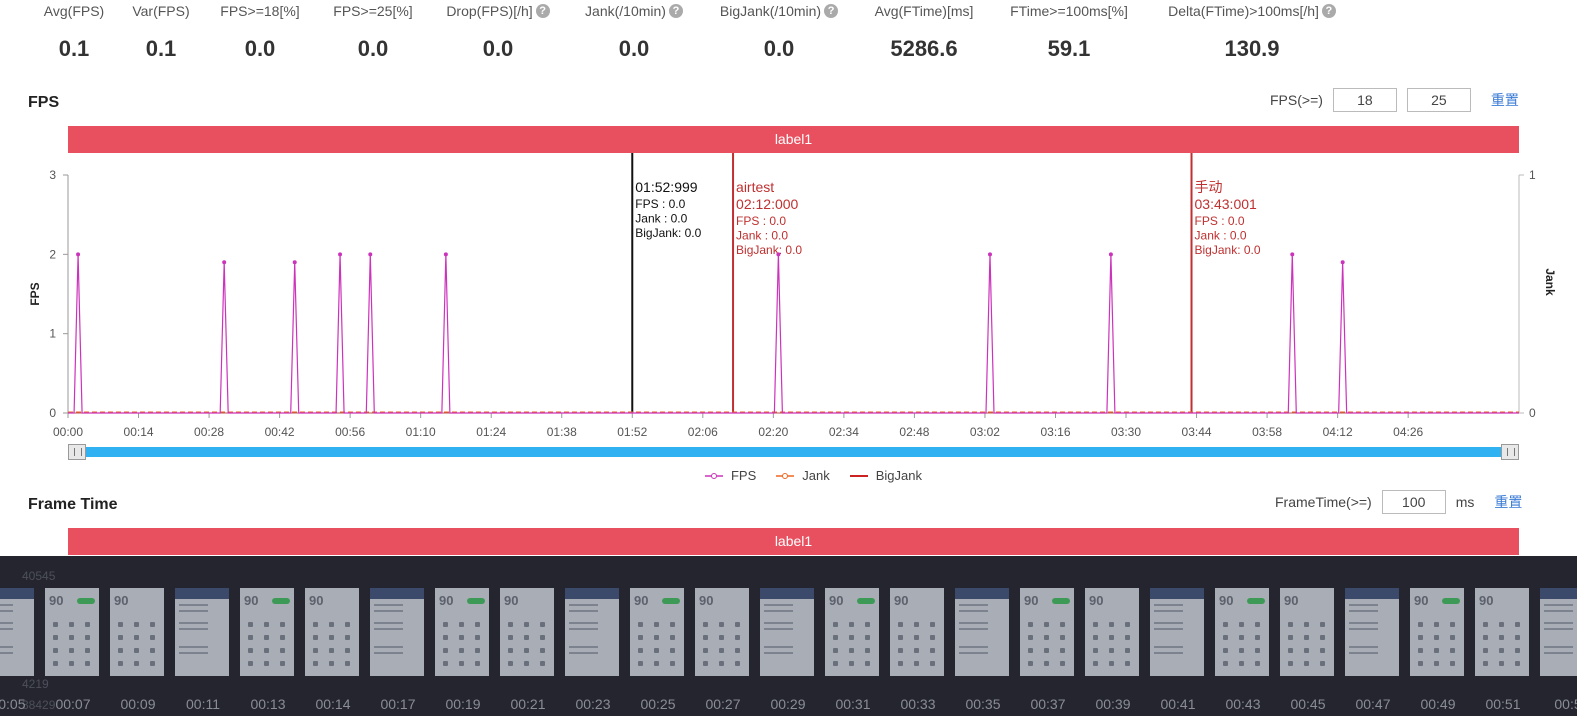  What do you see at coordinates (1510, 452) in the screenshot?
I see `slider-right-handle` at bounding box center [1510, 452].